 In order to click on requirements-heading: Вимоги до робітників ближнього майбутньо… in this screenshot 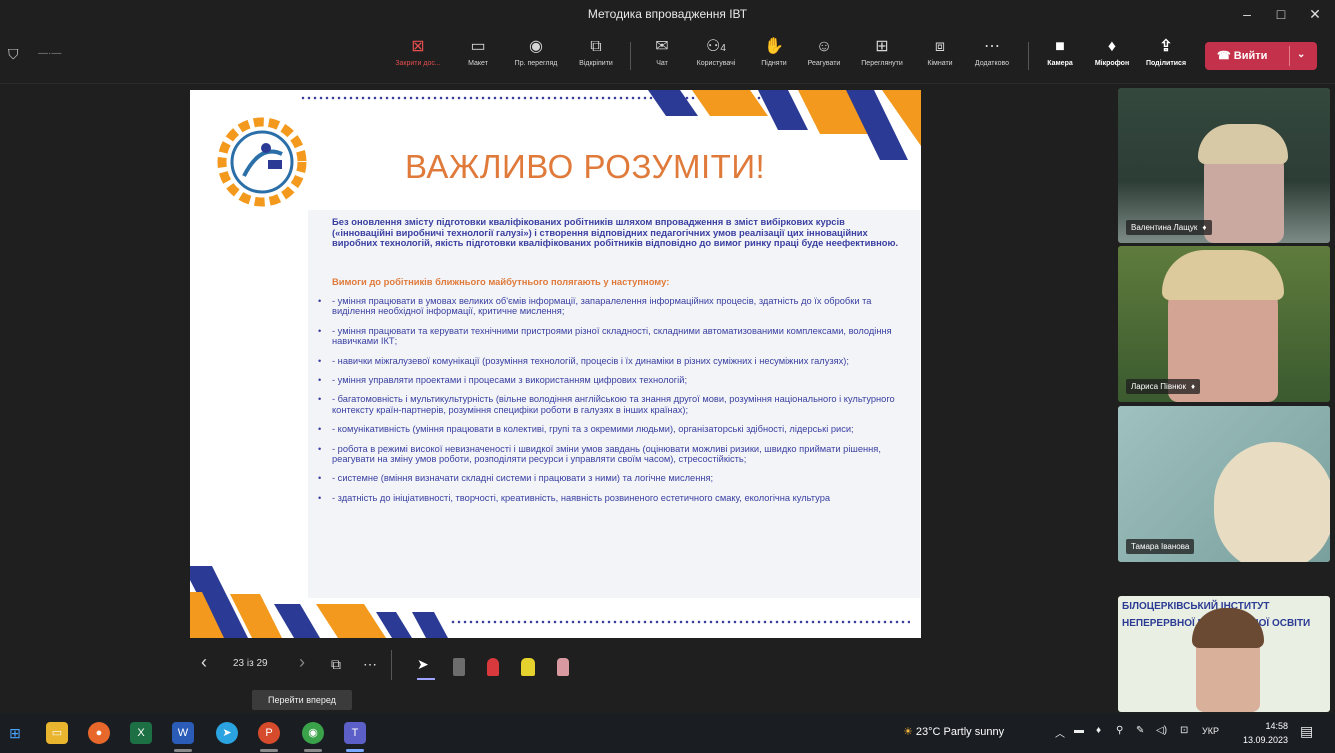, I will do `click(501, 281)`.